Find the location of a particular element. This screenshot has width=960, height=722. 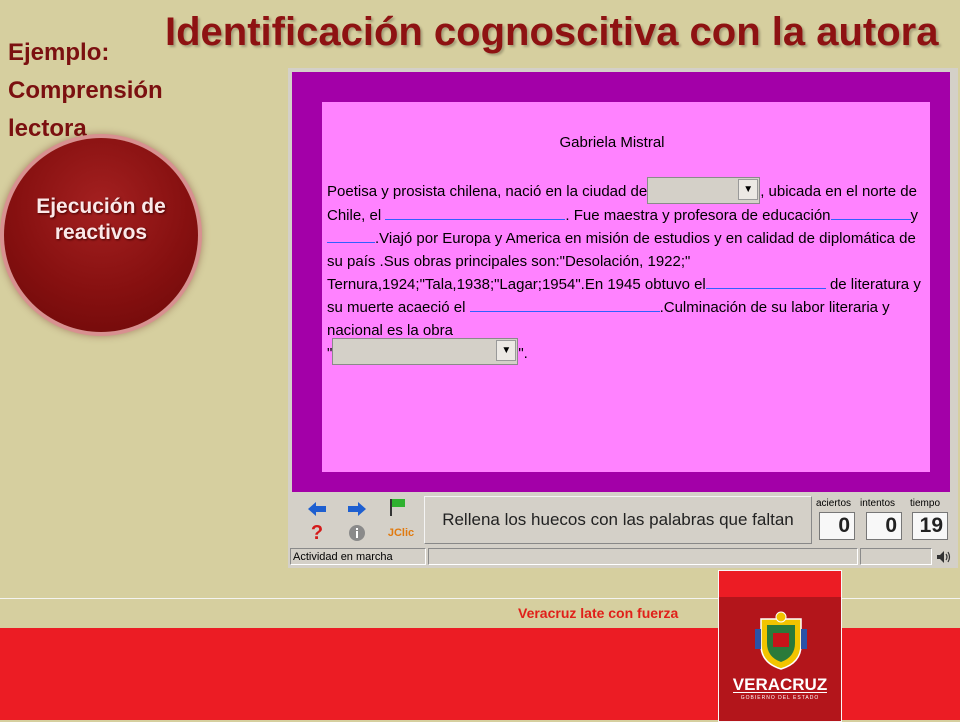

activity-heading: Gabriela Mistral is located at coordinates (612, 142).